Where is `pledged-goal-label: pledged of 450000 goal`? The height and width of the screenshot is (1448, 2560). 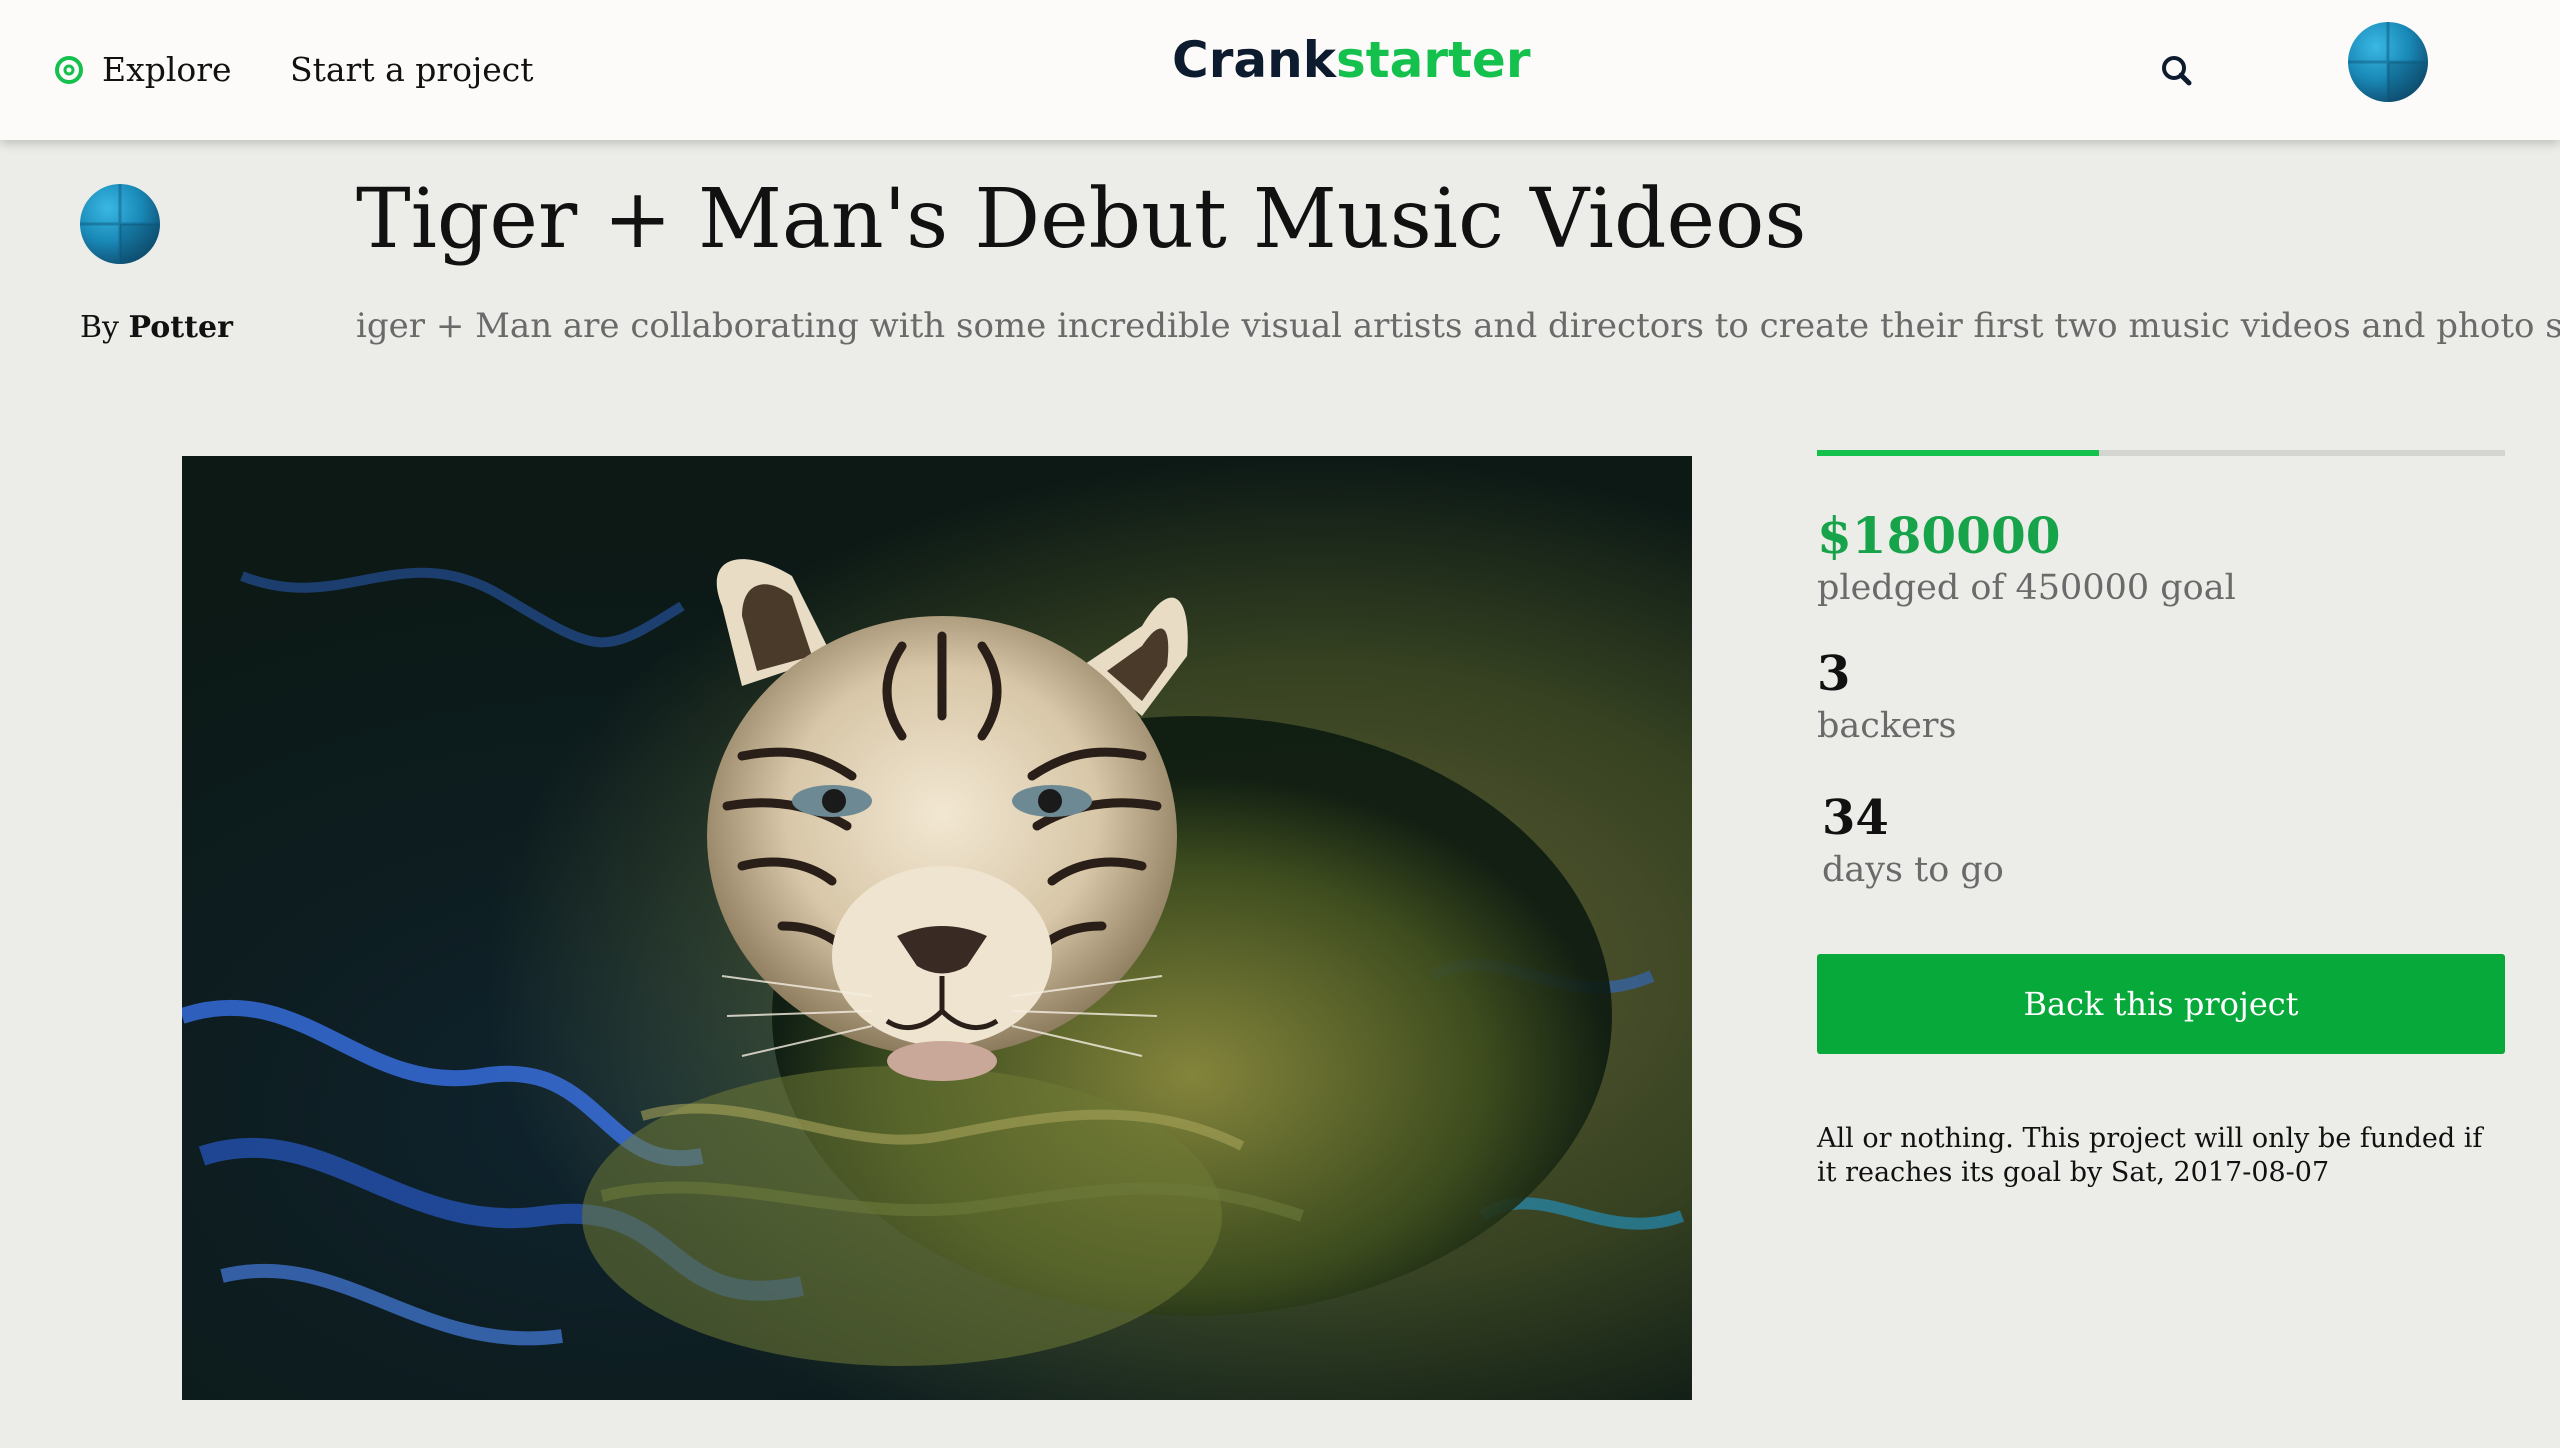 pledged-goal-label: pledged of 450000 goal is located at coordinates (2026, 588).